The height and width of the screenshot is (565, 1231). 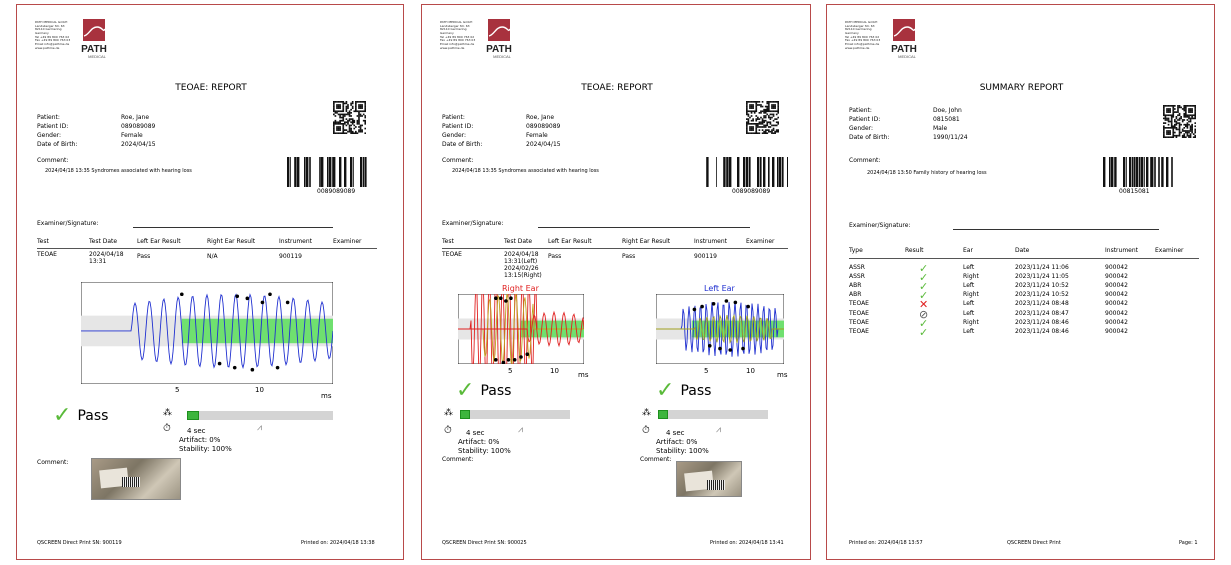 What do you see at coordinates (940, 128) in the screenshot?
I see `gender-value: Male` at bounding box center [940, 128].